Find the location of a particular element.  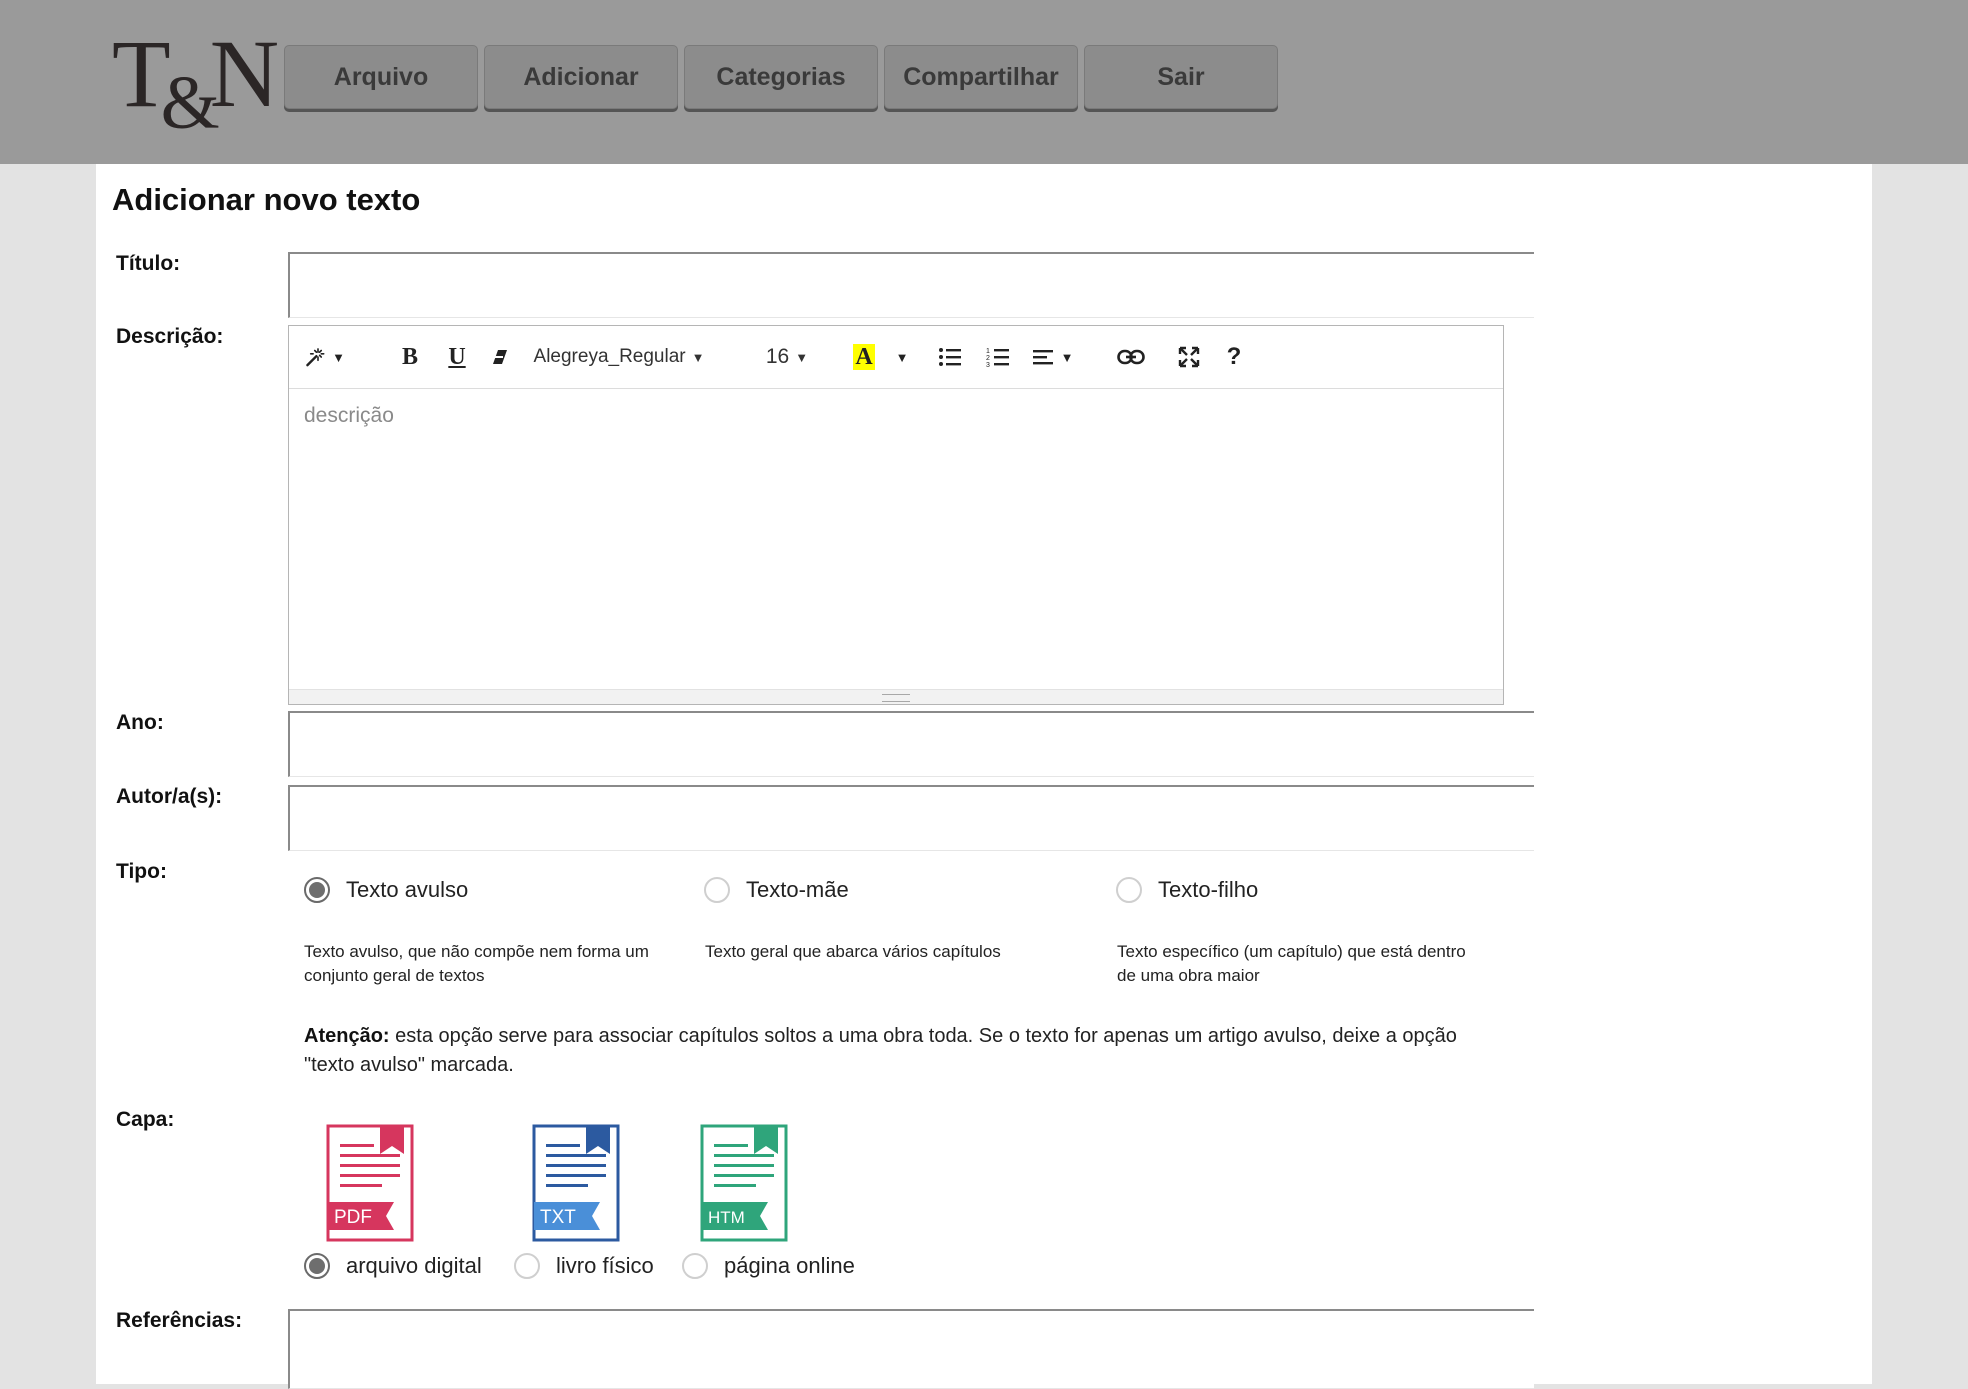

radio-label: Texto-mãe is located at coordinates (797, 889).